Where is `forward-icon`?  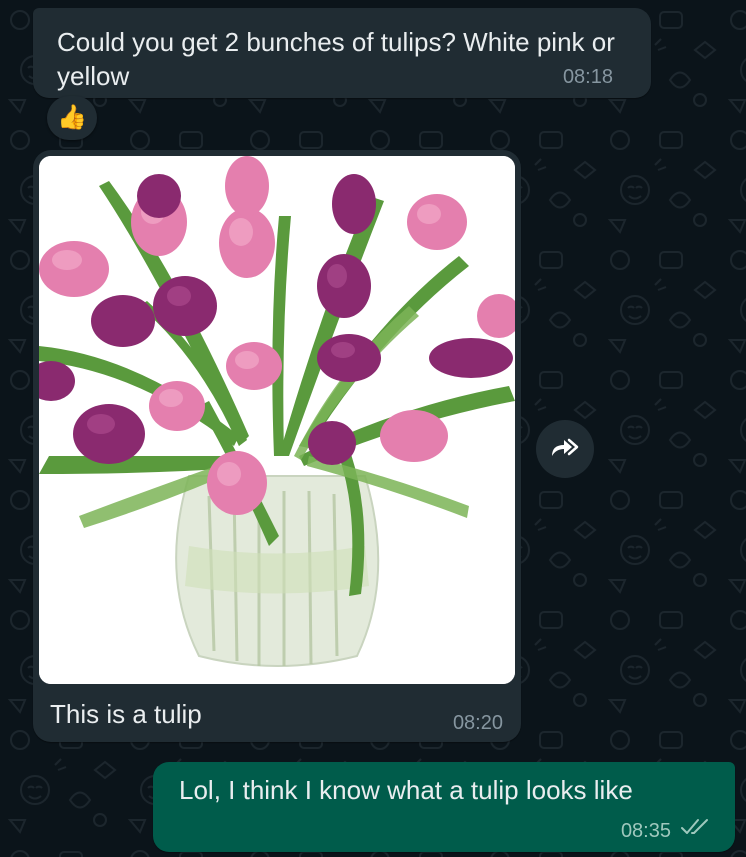
forward-icon is located at coordinates (565, 449).